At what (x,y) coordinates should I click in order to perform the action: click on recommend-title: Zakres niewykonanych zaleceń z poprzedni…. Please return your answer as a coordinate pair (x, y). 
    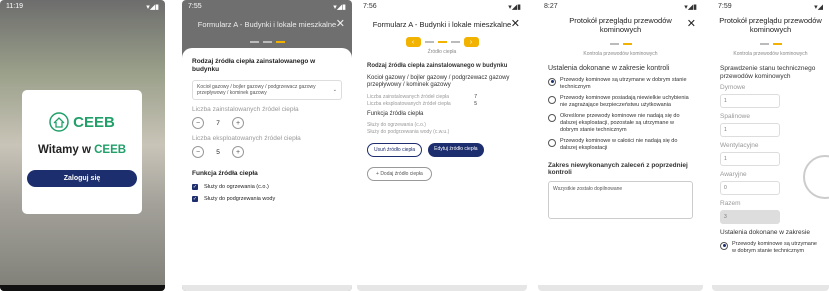
    Looking at the image, I should click on (618, 169).